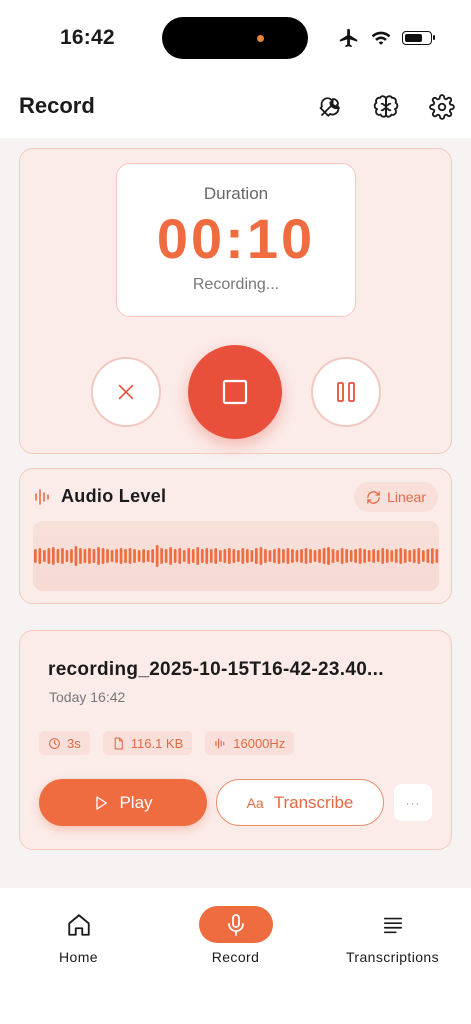 Image resolution: width=471 pixels, height=1024 pixels. I want to click on tab-transcriptions: Transcriptions, so click(392, 926).